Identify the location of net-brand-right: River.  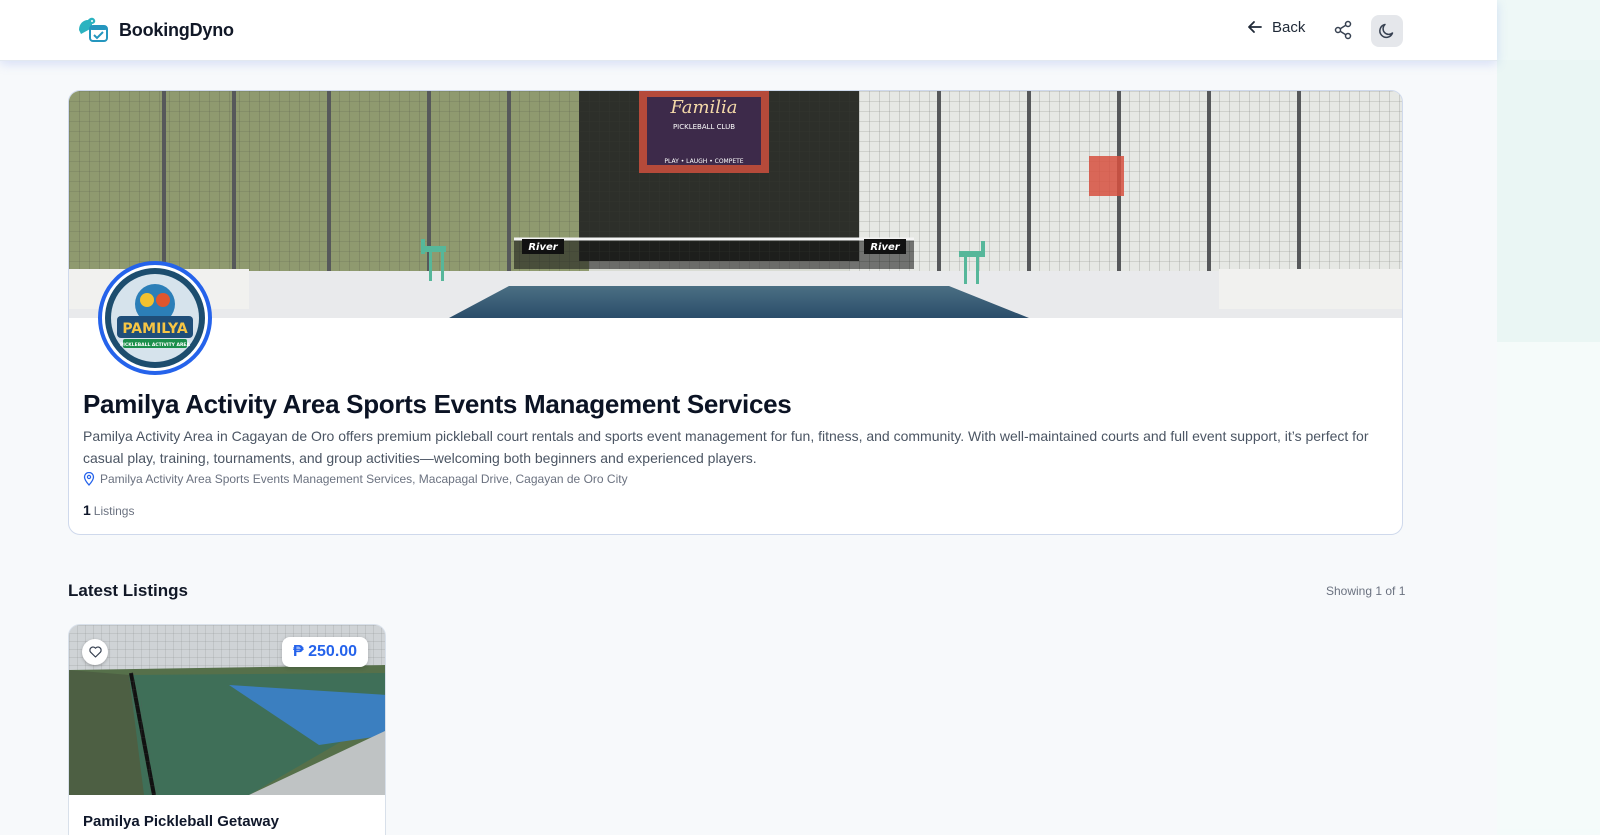
(885, 247).